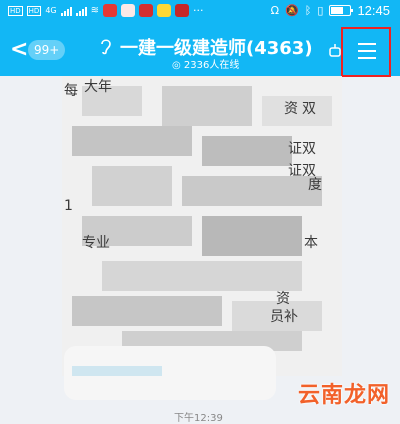 Image resolution: width=400 pixels, height=424 pixels. Describe the element at coordinates (343, 395) in the screenshot. I see `watermark-logo: 云南龙网` at that location.